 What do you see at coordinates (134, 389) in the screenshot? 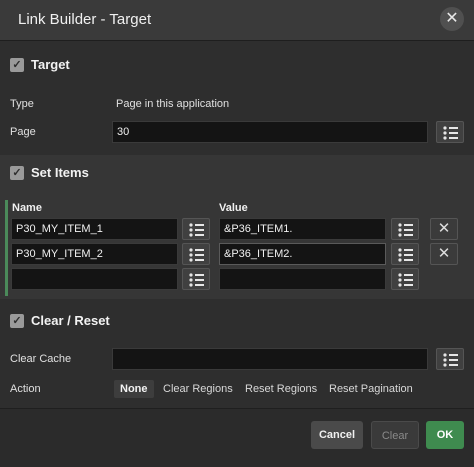
I see `action-option-none: None` at bounding box center [134, 389].